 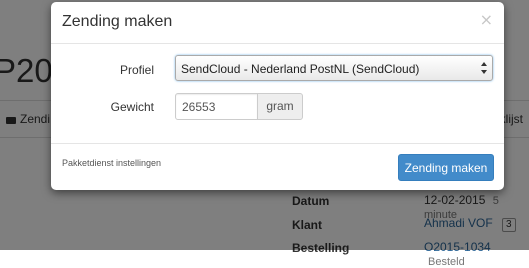 What do you see at coordinates (277, 23) in the screenshot?
I see `modal-header: Zending maken ×` at bounding box center [277, 23].